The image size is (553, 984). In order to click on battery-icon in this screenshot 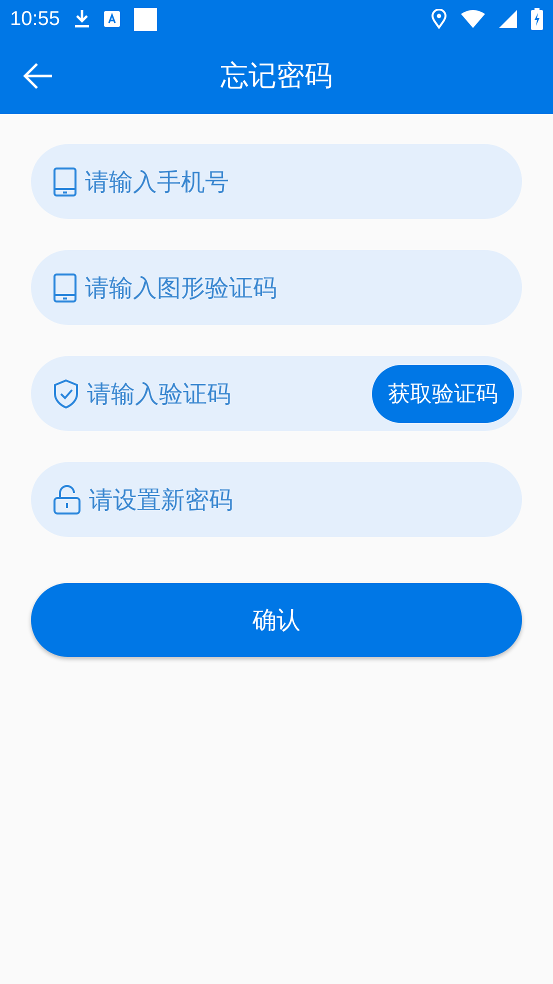, I will do `click(537, 19)`.